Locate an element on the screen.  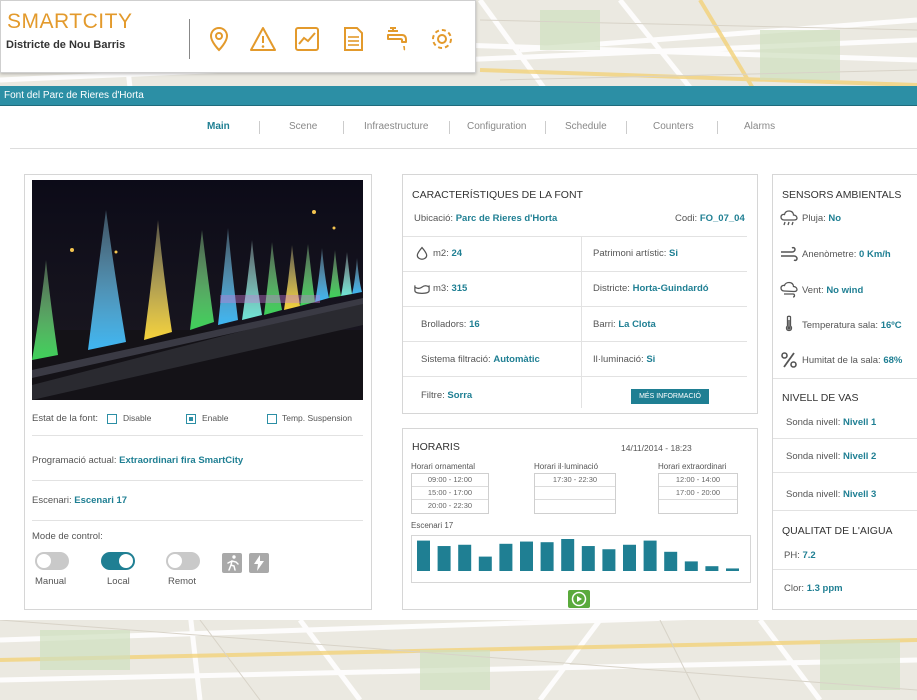
chlorine-value: 1.3 ppm is located at coordinates (824, 588).